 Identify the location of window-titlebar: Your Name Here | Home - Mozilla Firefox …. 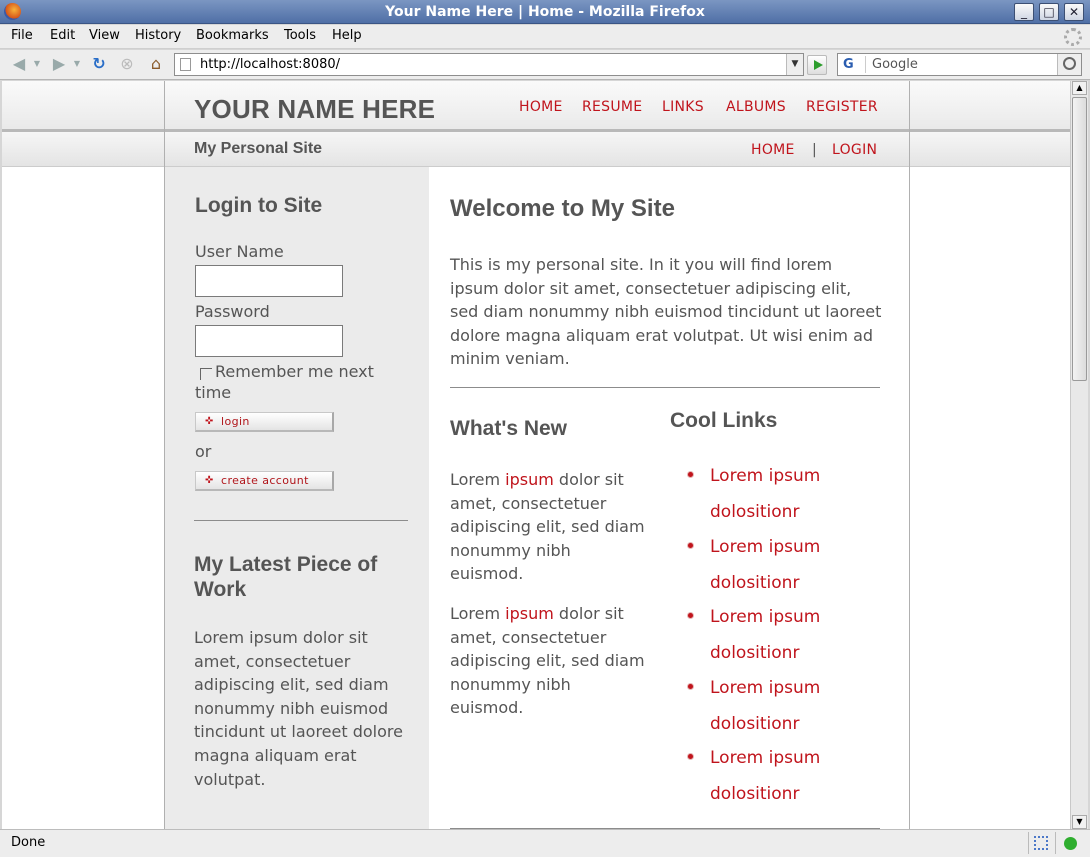
(545, 12).